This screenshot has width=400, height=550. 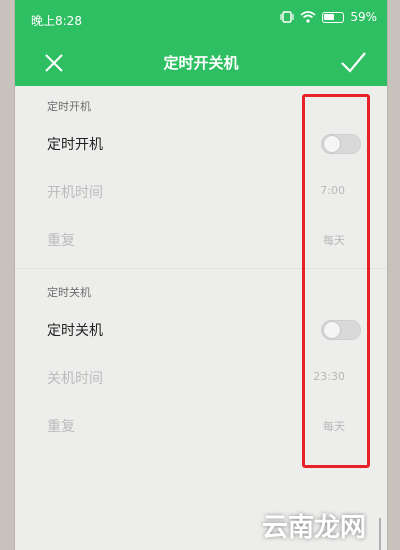 What do you see at coordinates (56, 21) in the screenshot?
I see `status-time: 晚上8:28` at bounding box center [56, 21].